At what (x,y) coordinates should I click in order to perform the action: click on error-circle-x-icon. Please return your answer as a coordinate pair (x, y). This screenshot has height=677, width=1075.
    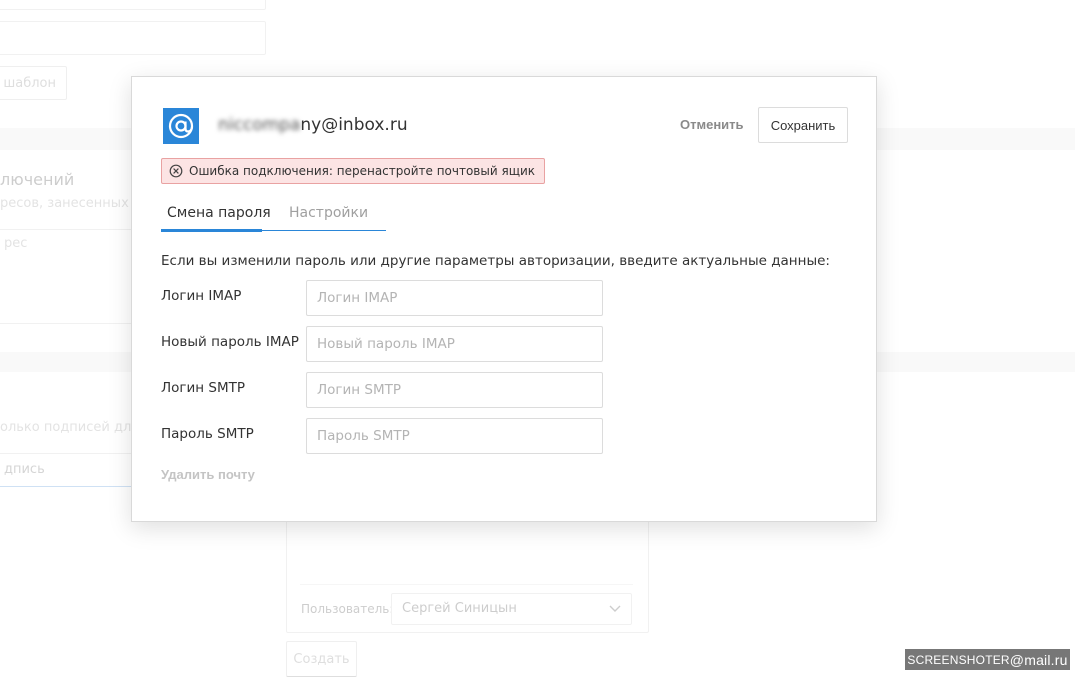
    Looking at the image, I should click on (176, 171).